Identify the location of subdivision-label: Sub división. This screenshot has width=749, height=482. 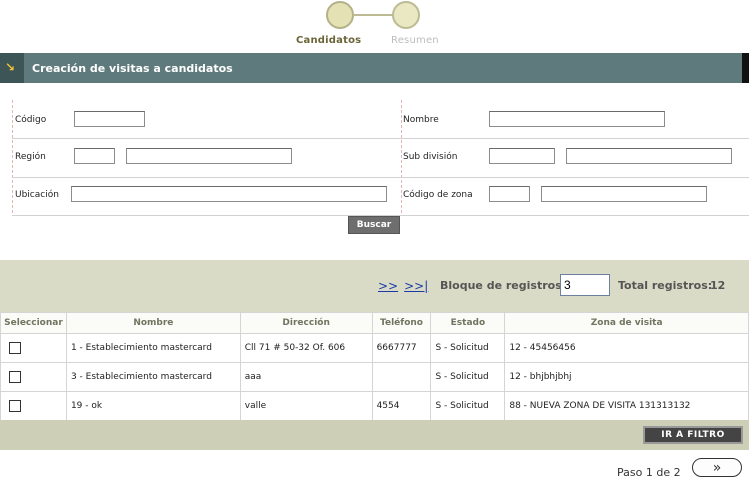
(430, 157).